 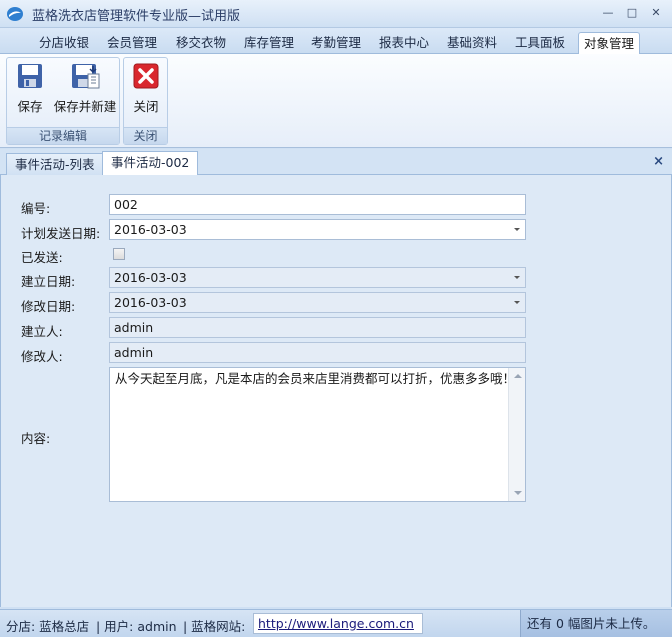 What do you see at coordinates (136, 16) in the screenshot?
I see `window-title: 蓝格洗衣店管理软件专业版—试用版` at bounding box center [136, 16].